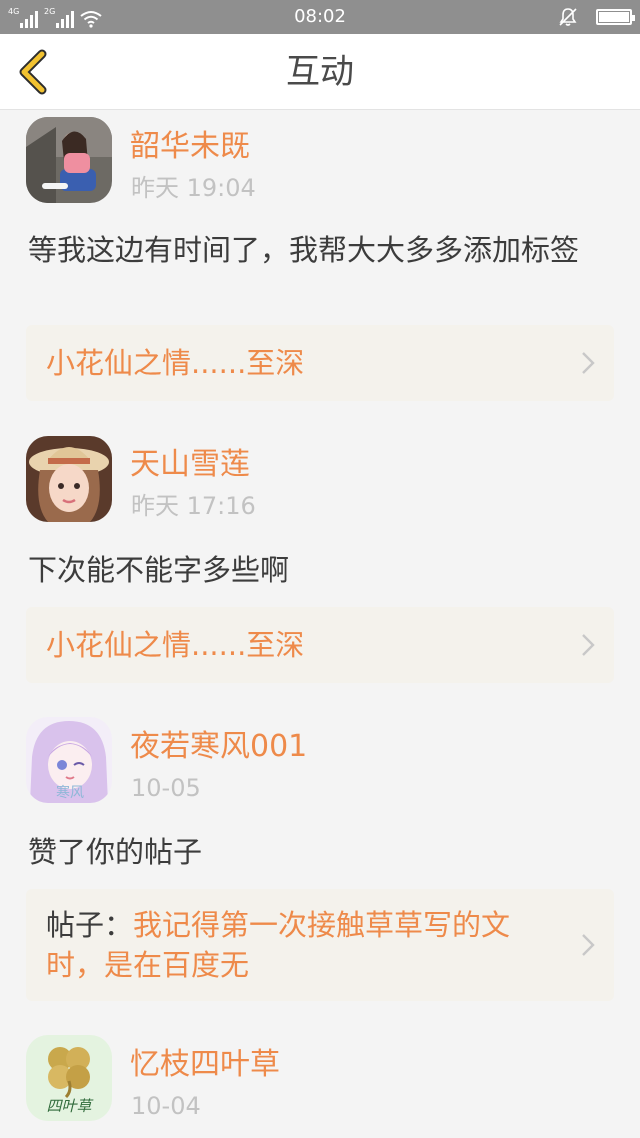  Describe the element at coordinates (69, 760) in the screenshot. I see `avatar: 寒风` at that location.